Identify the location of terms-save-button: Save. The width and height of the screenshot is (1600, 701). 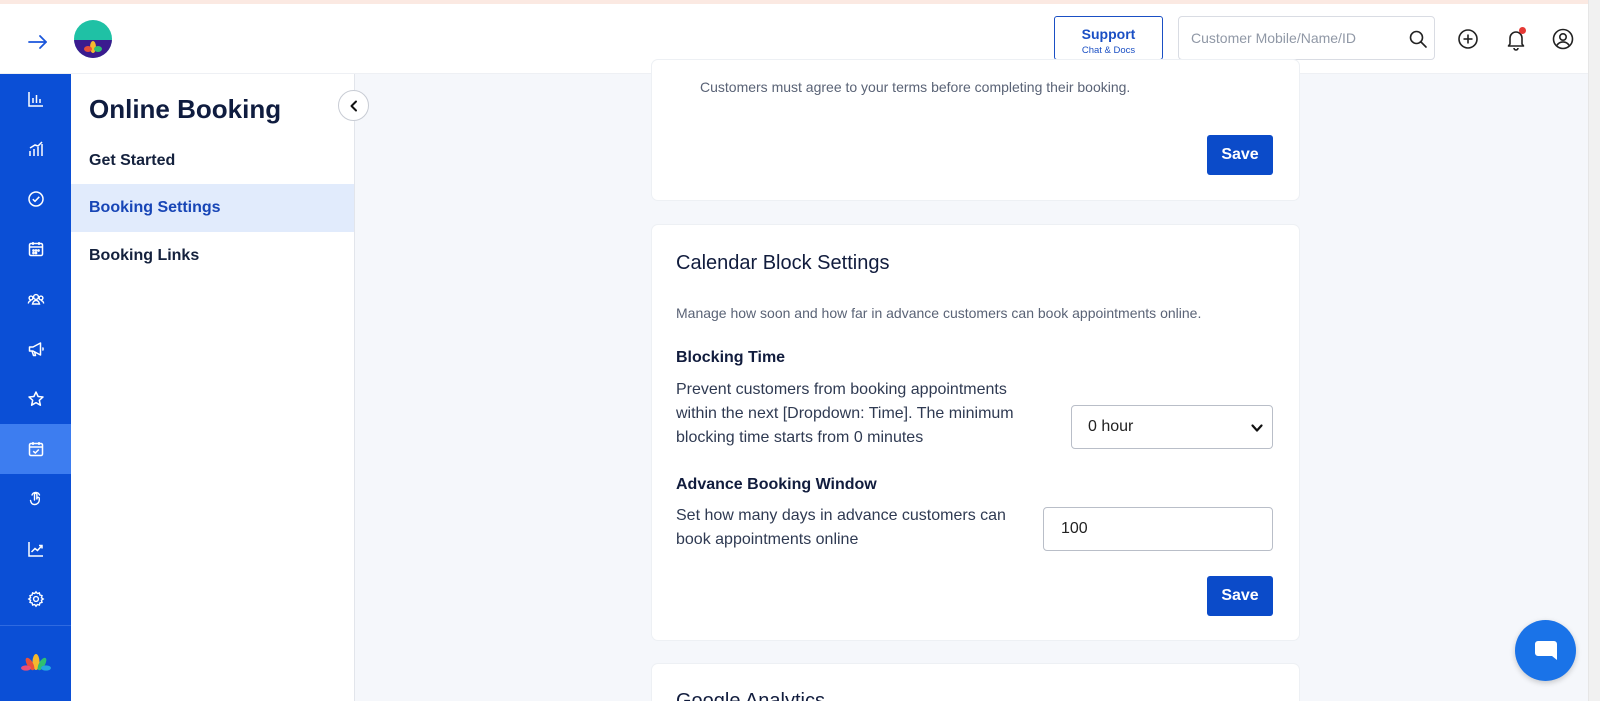
(1240, 155).